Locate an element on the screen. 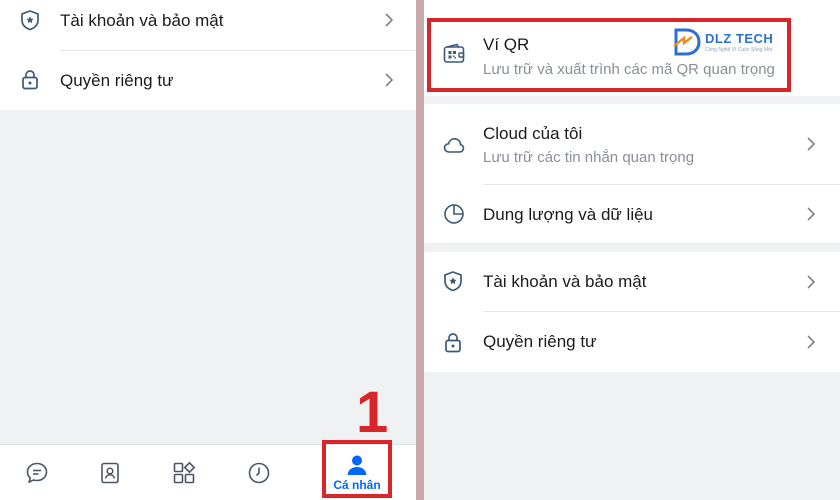 This screenshot has height=500, width=840. nav-timeline is located at coordinates (259, 472).